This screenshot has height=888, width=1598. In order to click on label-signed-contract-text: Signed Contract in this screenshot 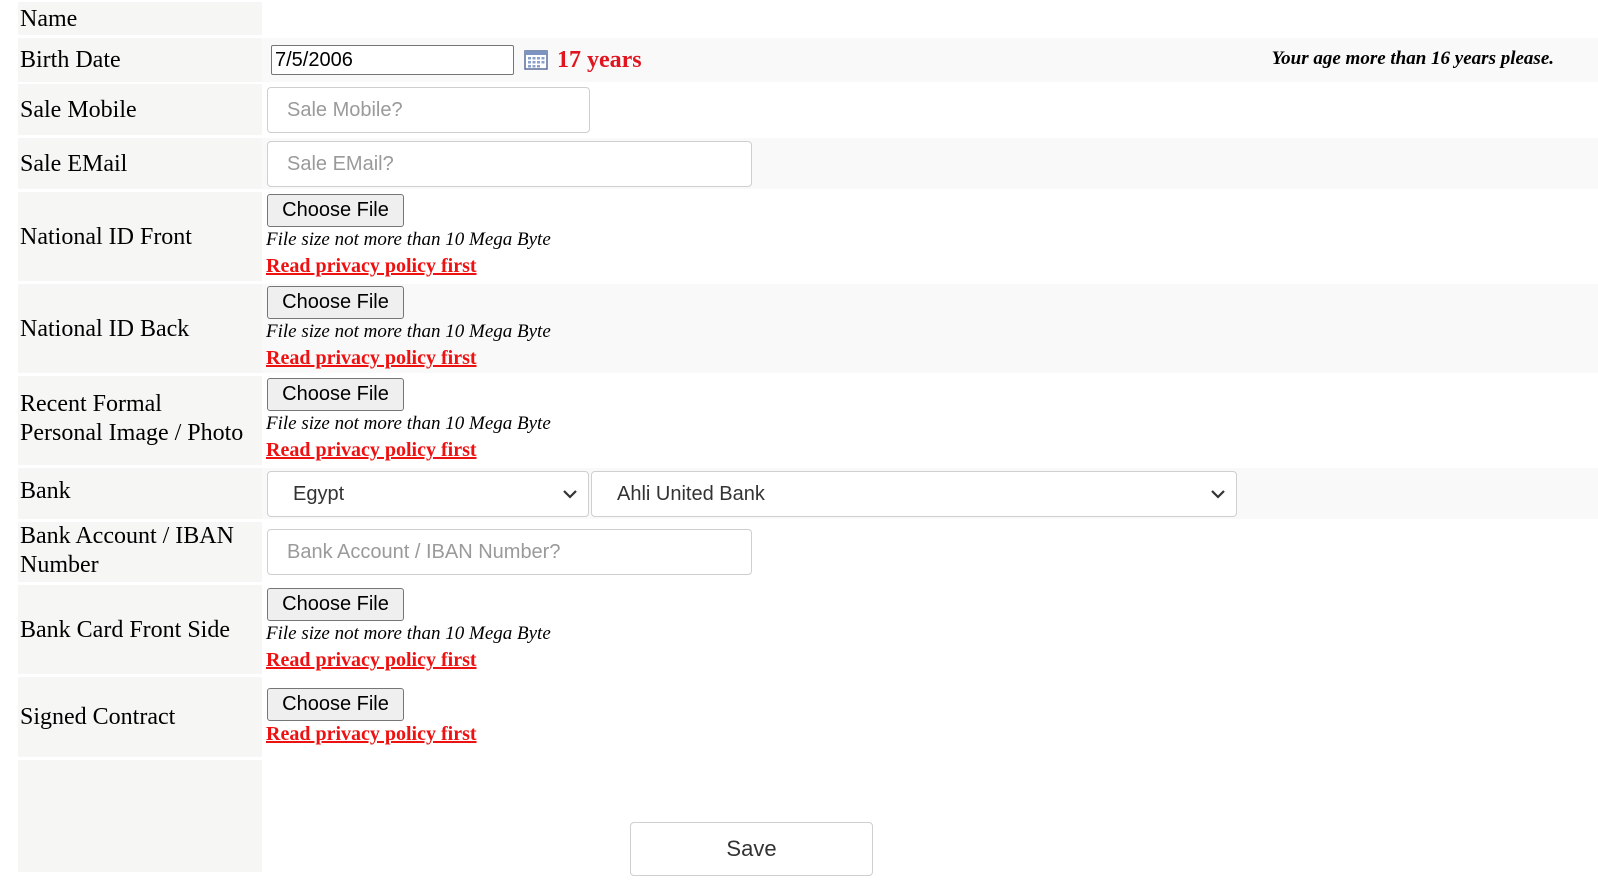, I will do `click(98, 717)`.